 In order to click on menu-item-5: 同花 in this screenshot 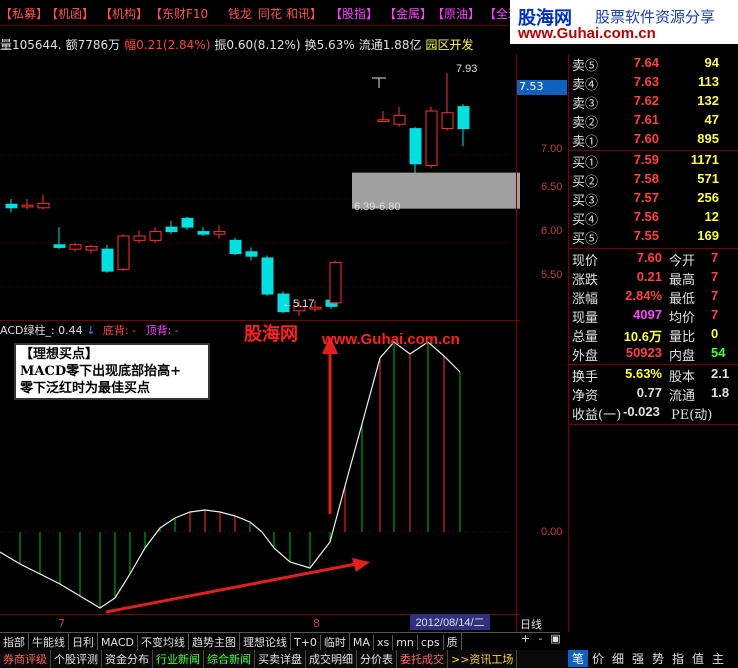, I will do `click(270, 13)`.